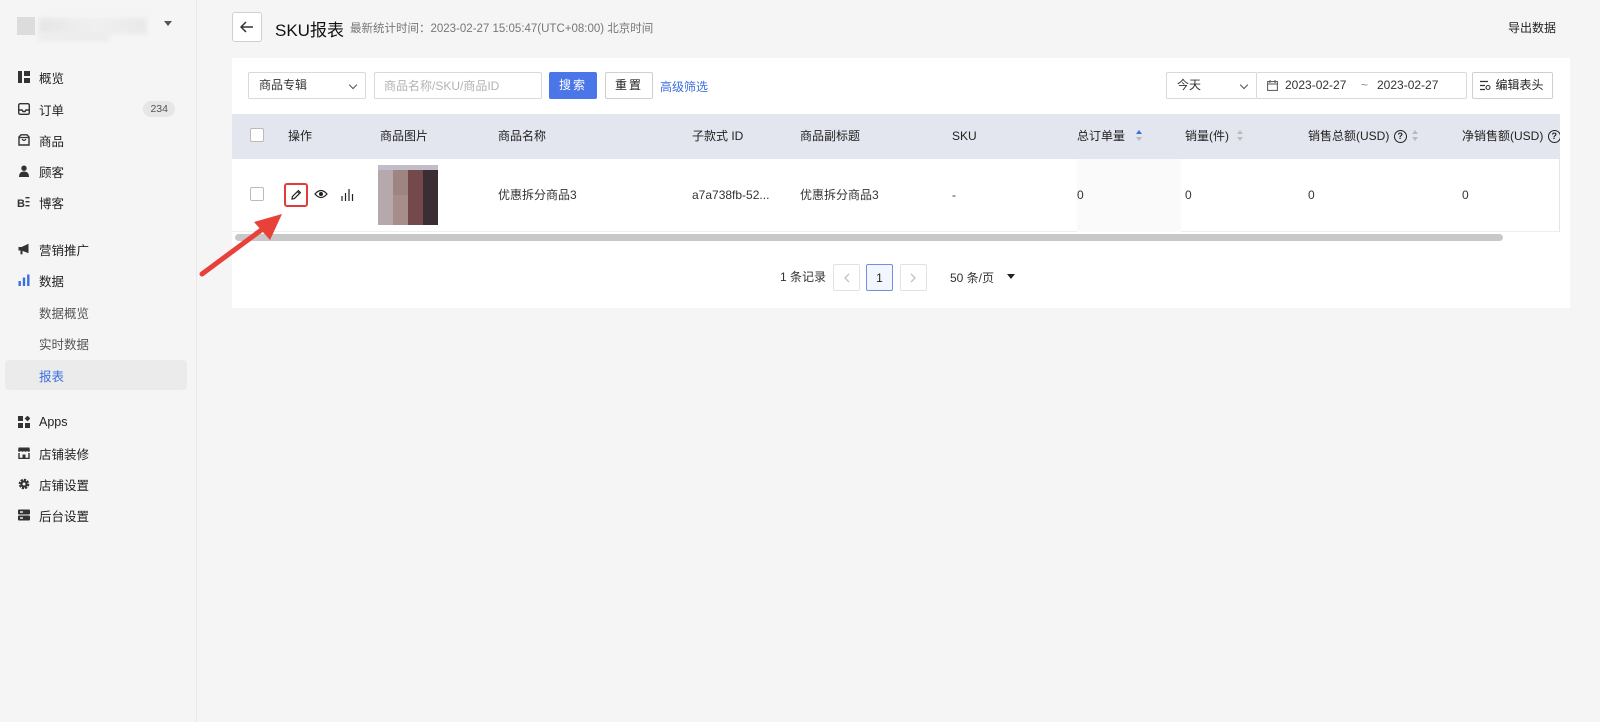 The width and height of the screenshot is (1600, 722). Describe the element at coordinates (96, 375) in the screenshot. I see `sidebar-subitem-reports: 报表` at that location.